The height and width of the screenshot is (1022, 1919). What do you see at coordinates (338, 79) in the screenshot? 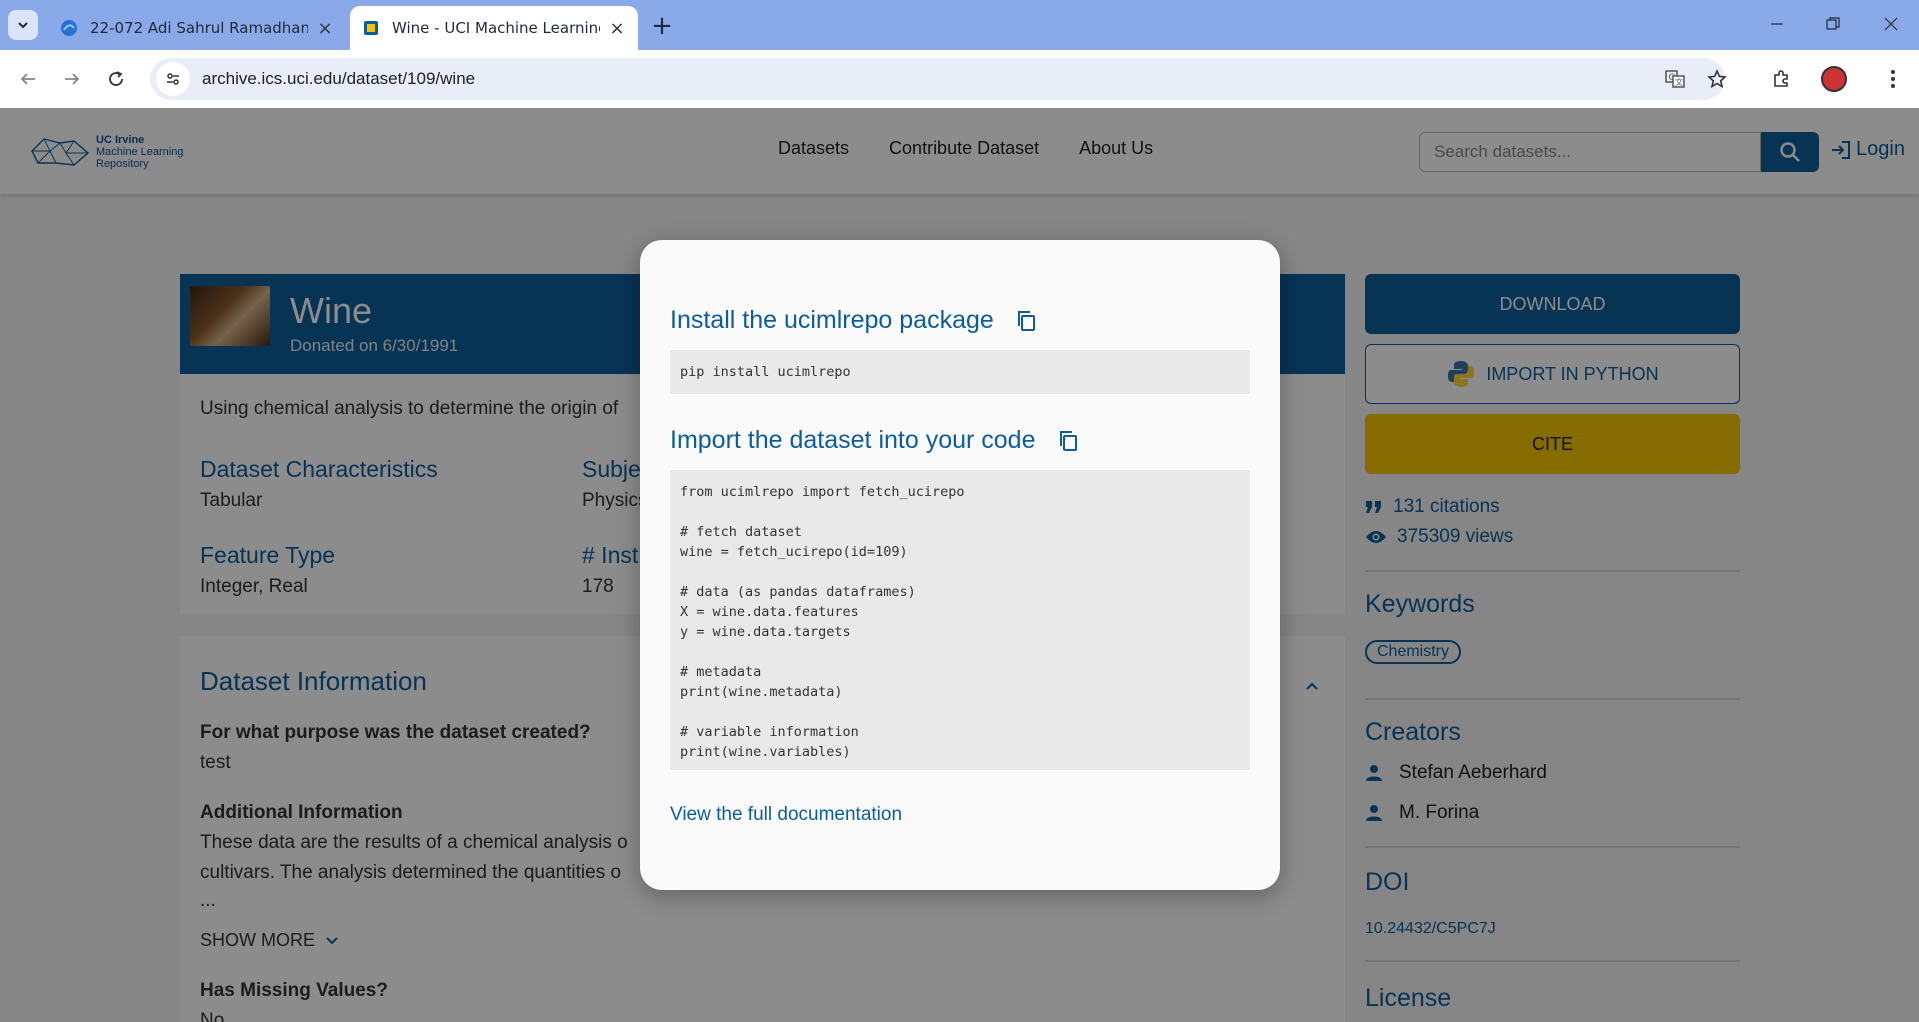
I see `url-text: archive.ics.uci.edu/dataset/109/wine` at bounding box center [338, 79].